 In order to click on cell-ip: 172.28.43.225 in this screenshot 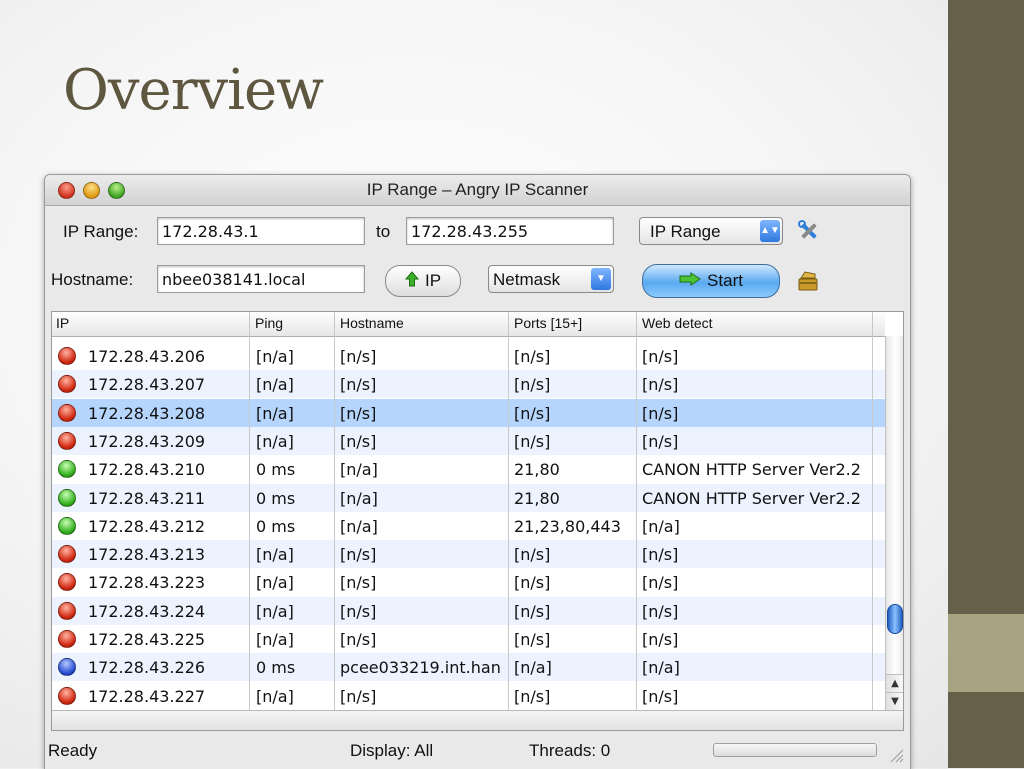, I will do `click(147, 639)`.